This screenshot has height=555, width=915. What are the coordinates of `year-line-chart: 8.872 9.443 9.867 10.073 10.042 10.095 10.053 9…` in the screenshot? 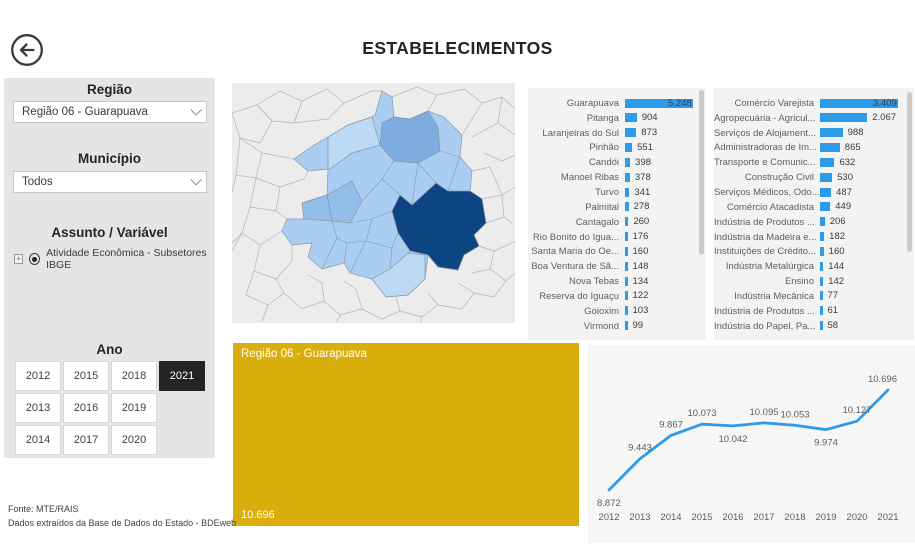 It's located at (751, 444).